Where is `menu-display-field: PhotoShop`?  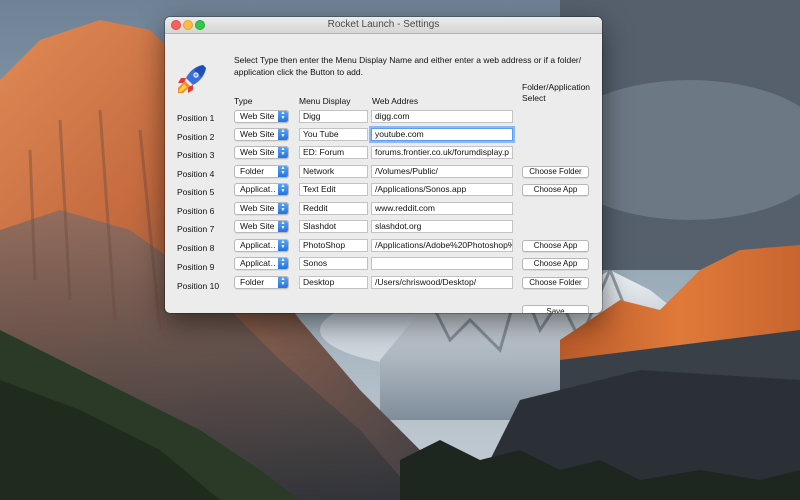
menu-display-field: PhotoShop is located at coordinates (333, 245).